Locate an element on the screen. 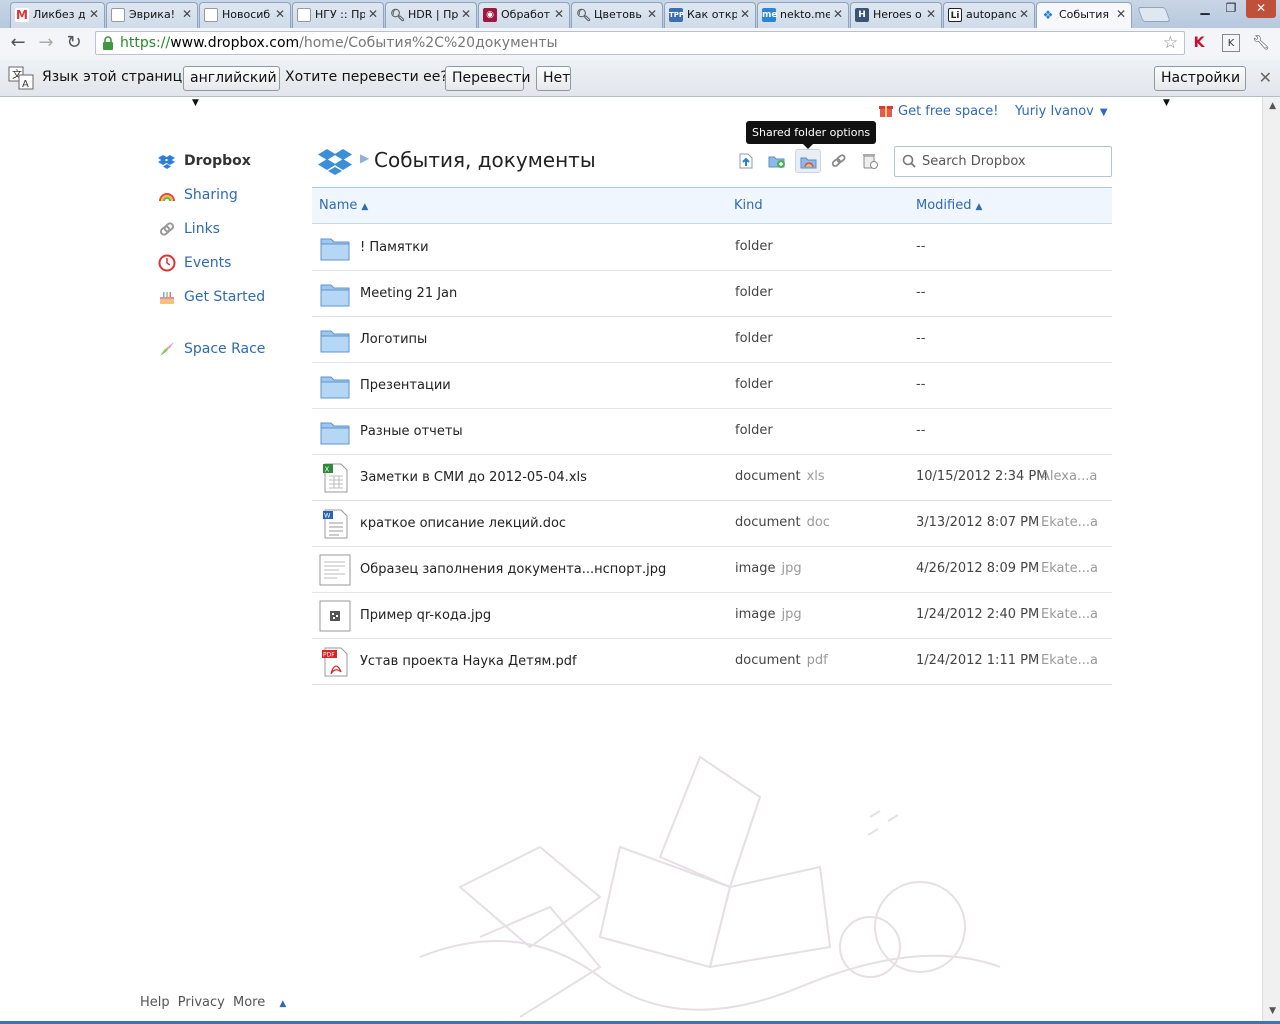  browser-tab: H Heroes o ✕ is located at coordinates (896, 15).